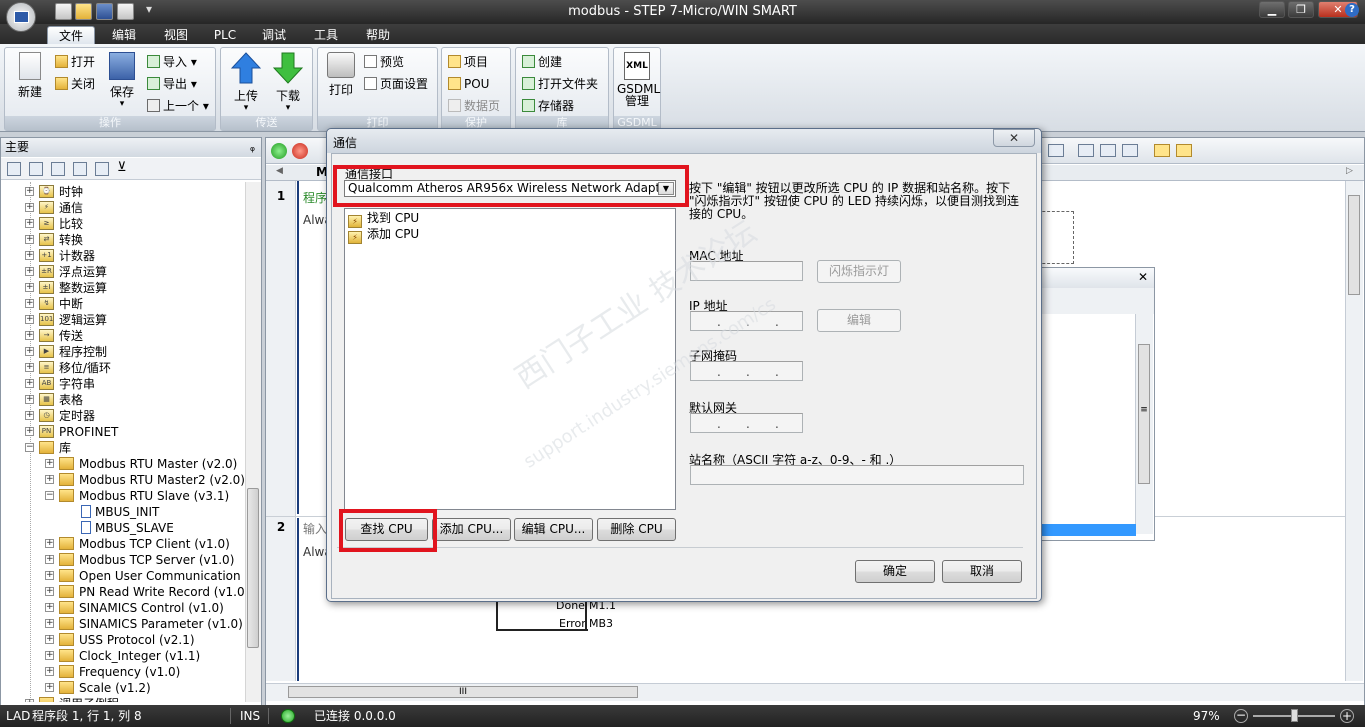 This screenshot has height=727, width=1365. I want to click on protect-pou-button: POU, so click(468, 84).